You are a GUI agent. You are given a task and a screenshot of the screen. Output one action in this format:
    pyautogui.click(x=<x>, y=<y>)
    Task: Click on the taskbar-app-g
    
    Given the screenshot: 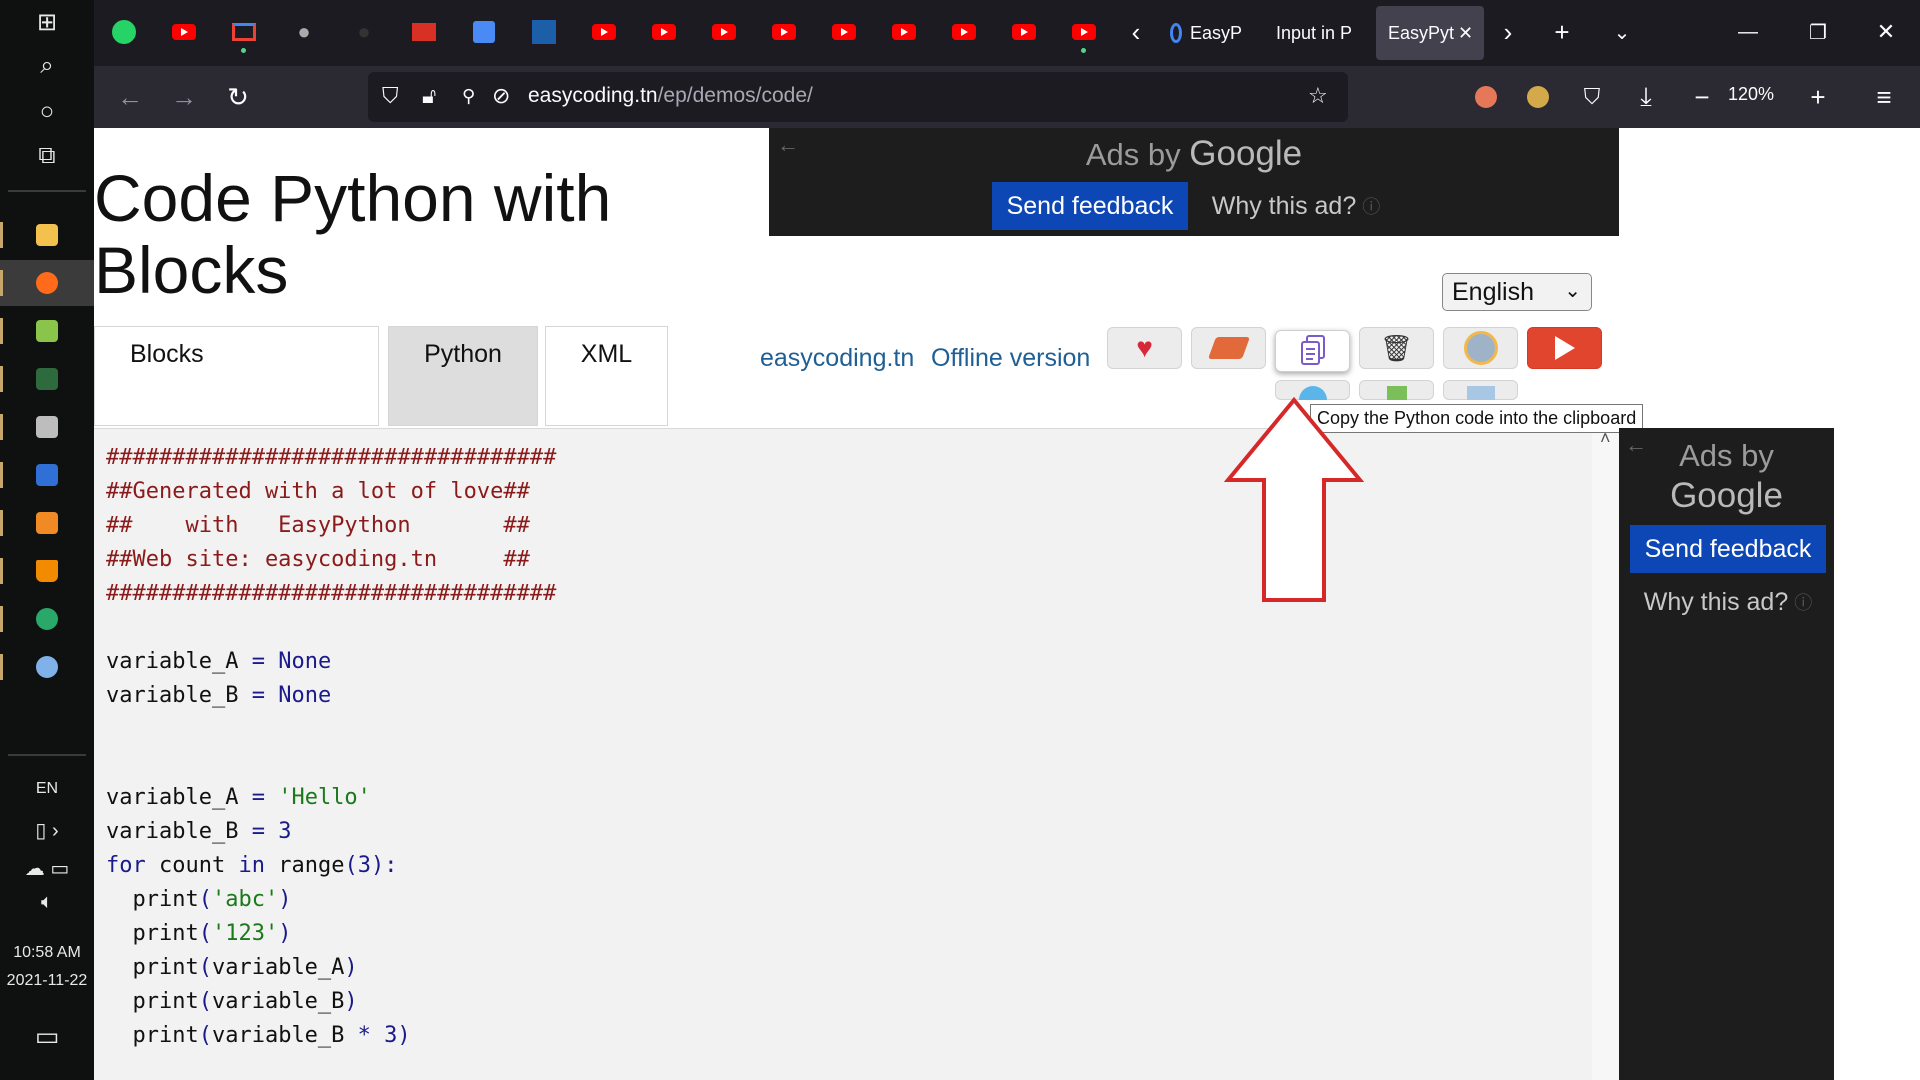 What is the action you would take?
    pyautogui.click(x=47, y=523)
    